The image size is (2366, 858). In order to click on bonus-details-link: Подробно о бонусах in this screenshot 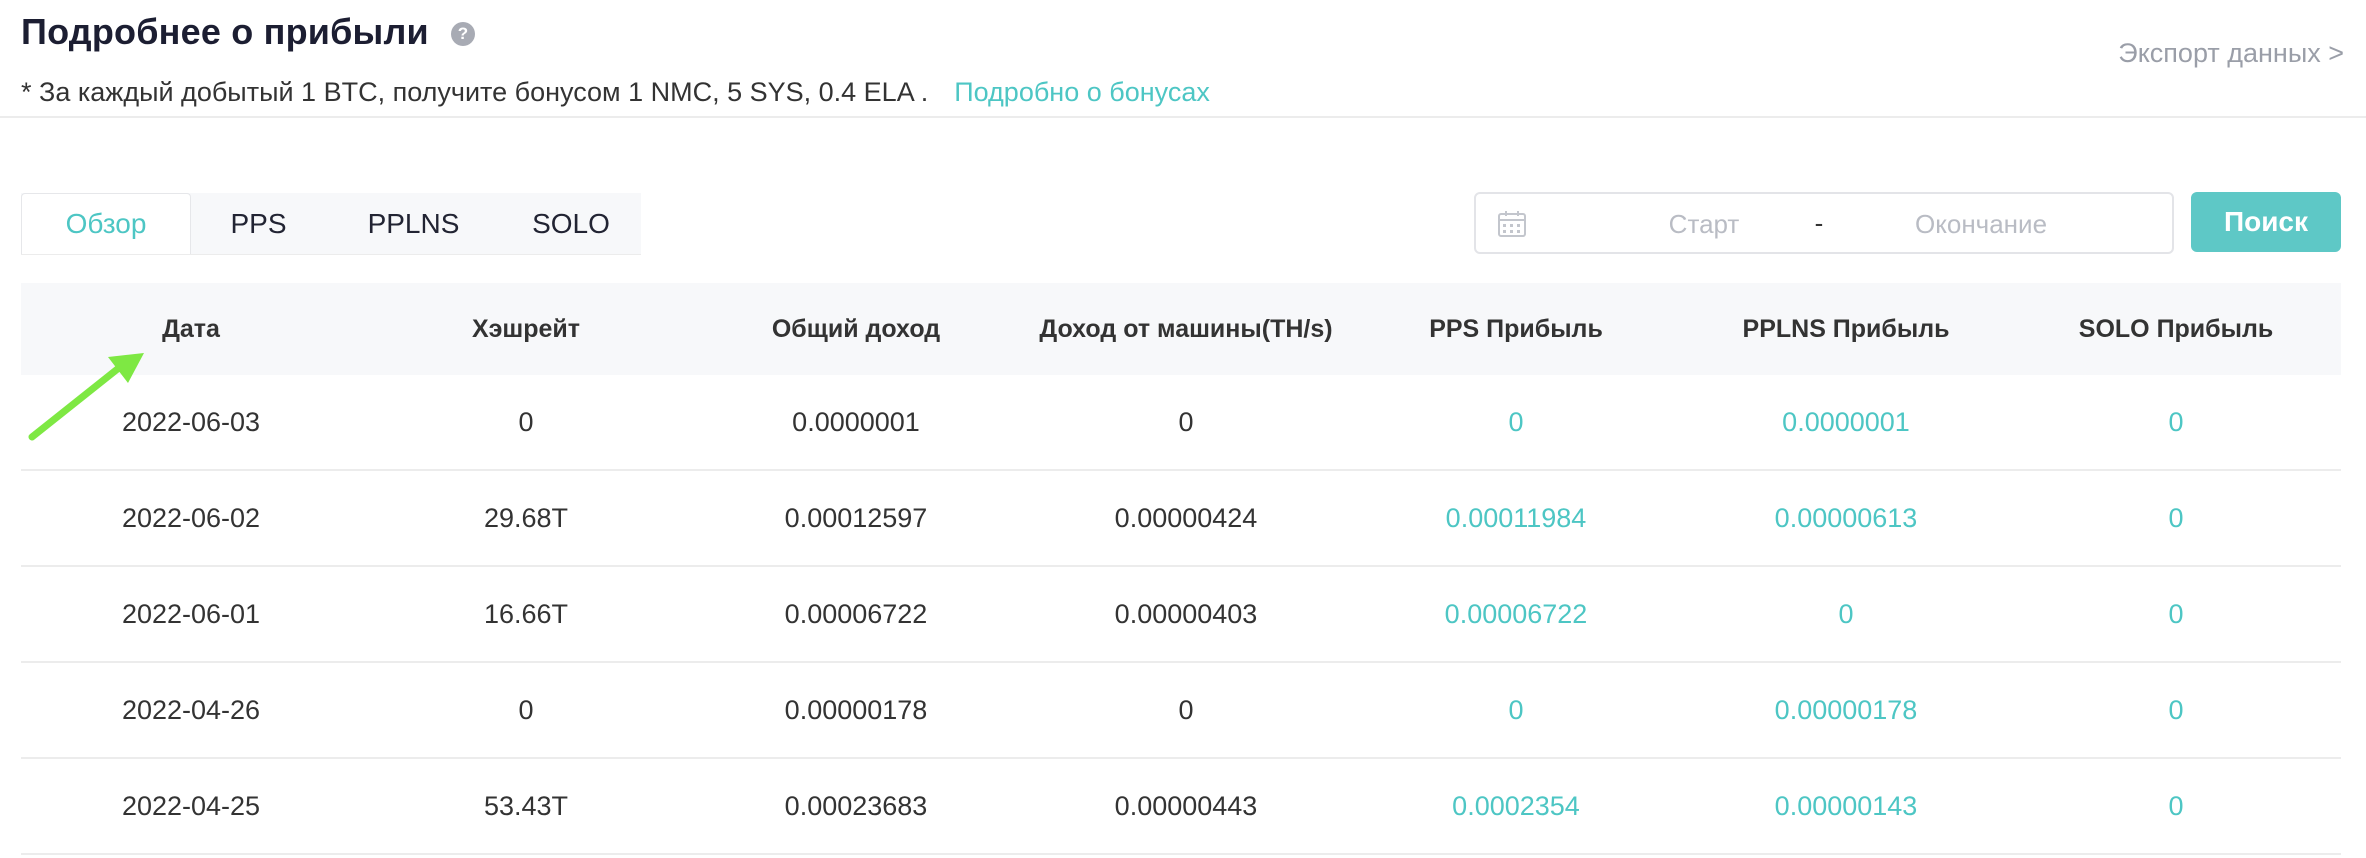, I will do `click(1082, 92)`.